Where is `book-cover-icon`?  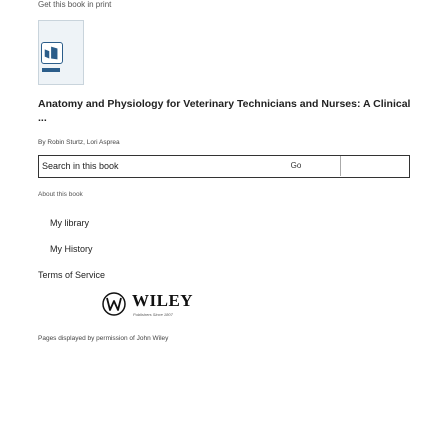
book-cover-icon is located at coordinates (52, 53).